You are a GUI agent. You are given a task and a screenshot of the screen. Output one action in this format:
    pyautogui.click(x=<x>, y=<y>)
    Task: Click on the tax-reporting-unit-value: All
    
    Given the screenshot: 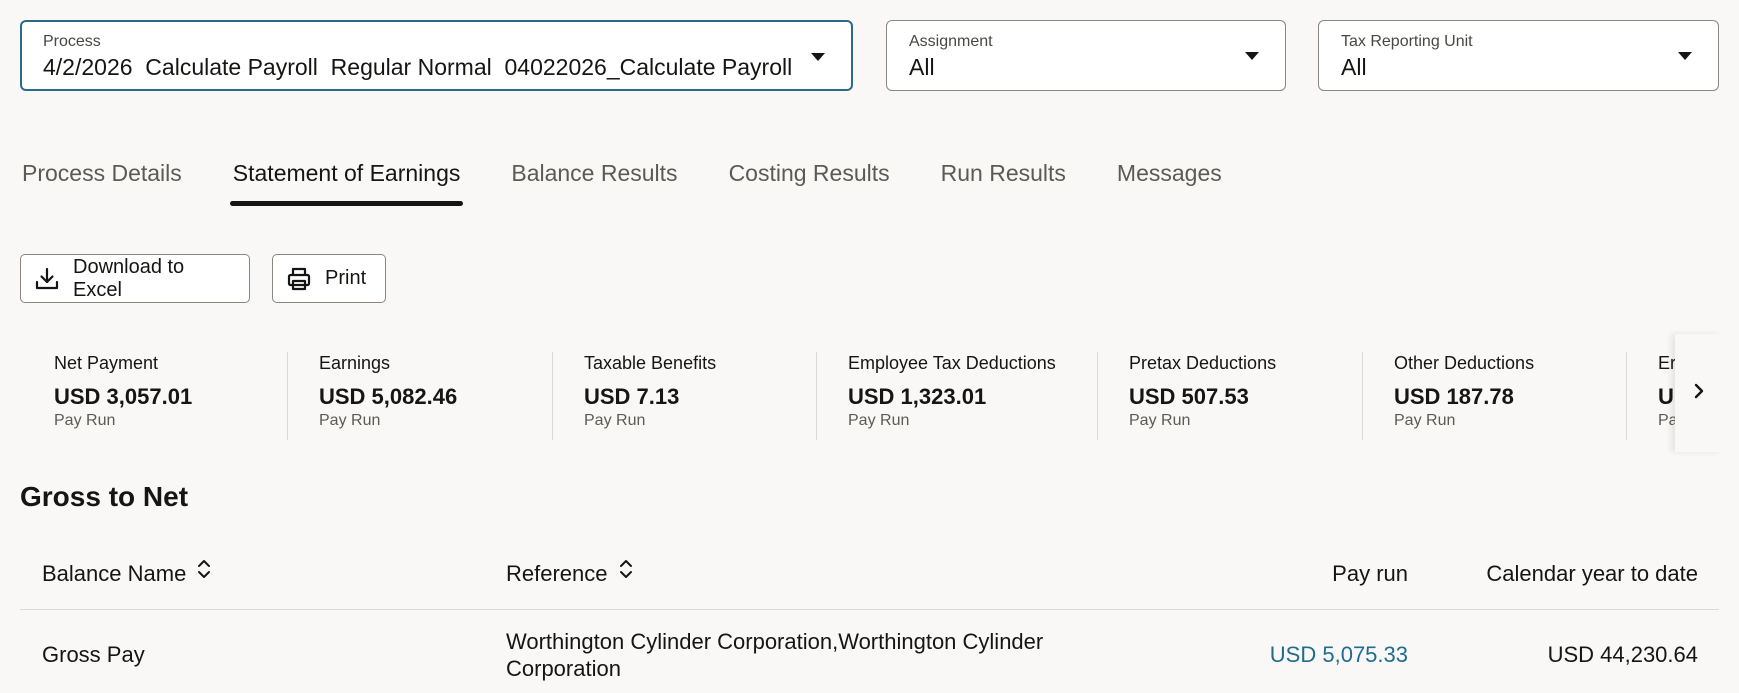 What is the action you would take?
    pyautogui.click(x=1354, y=67)
    